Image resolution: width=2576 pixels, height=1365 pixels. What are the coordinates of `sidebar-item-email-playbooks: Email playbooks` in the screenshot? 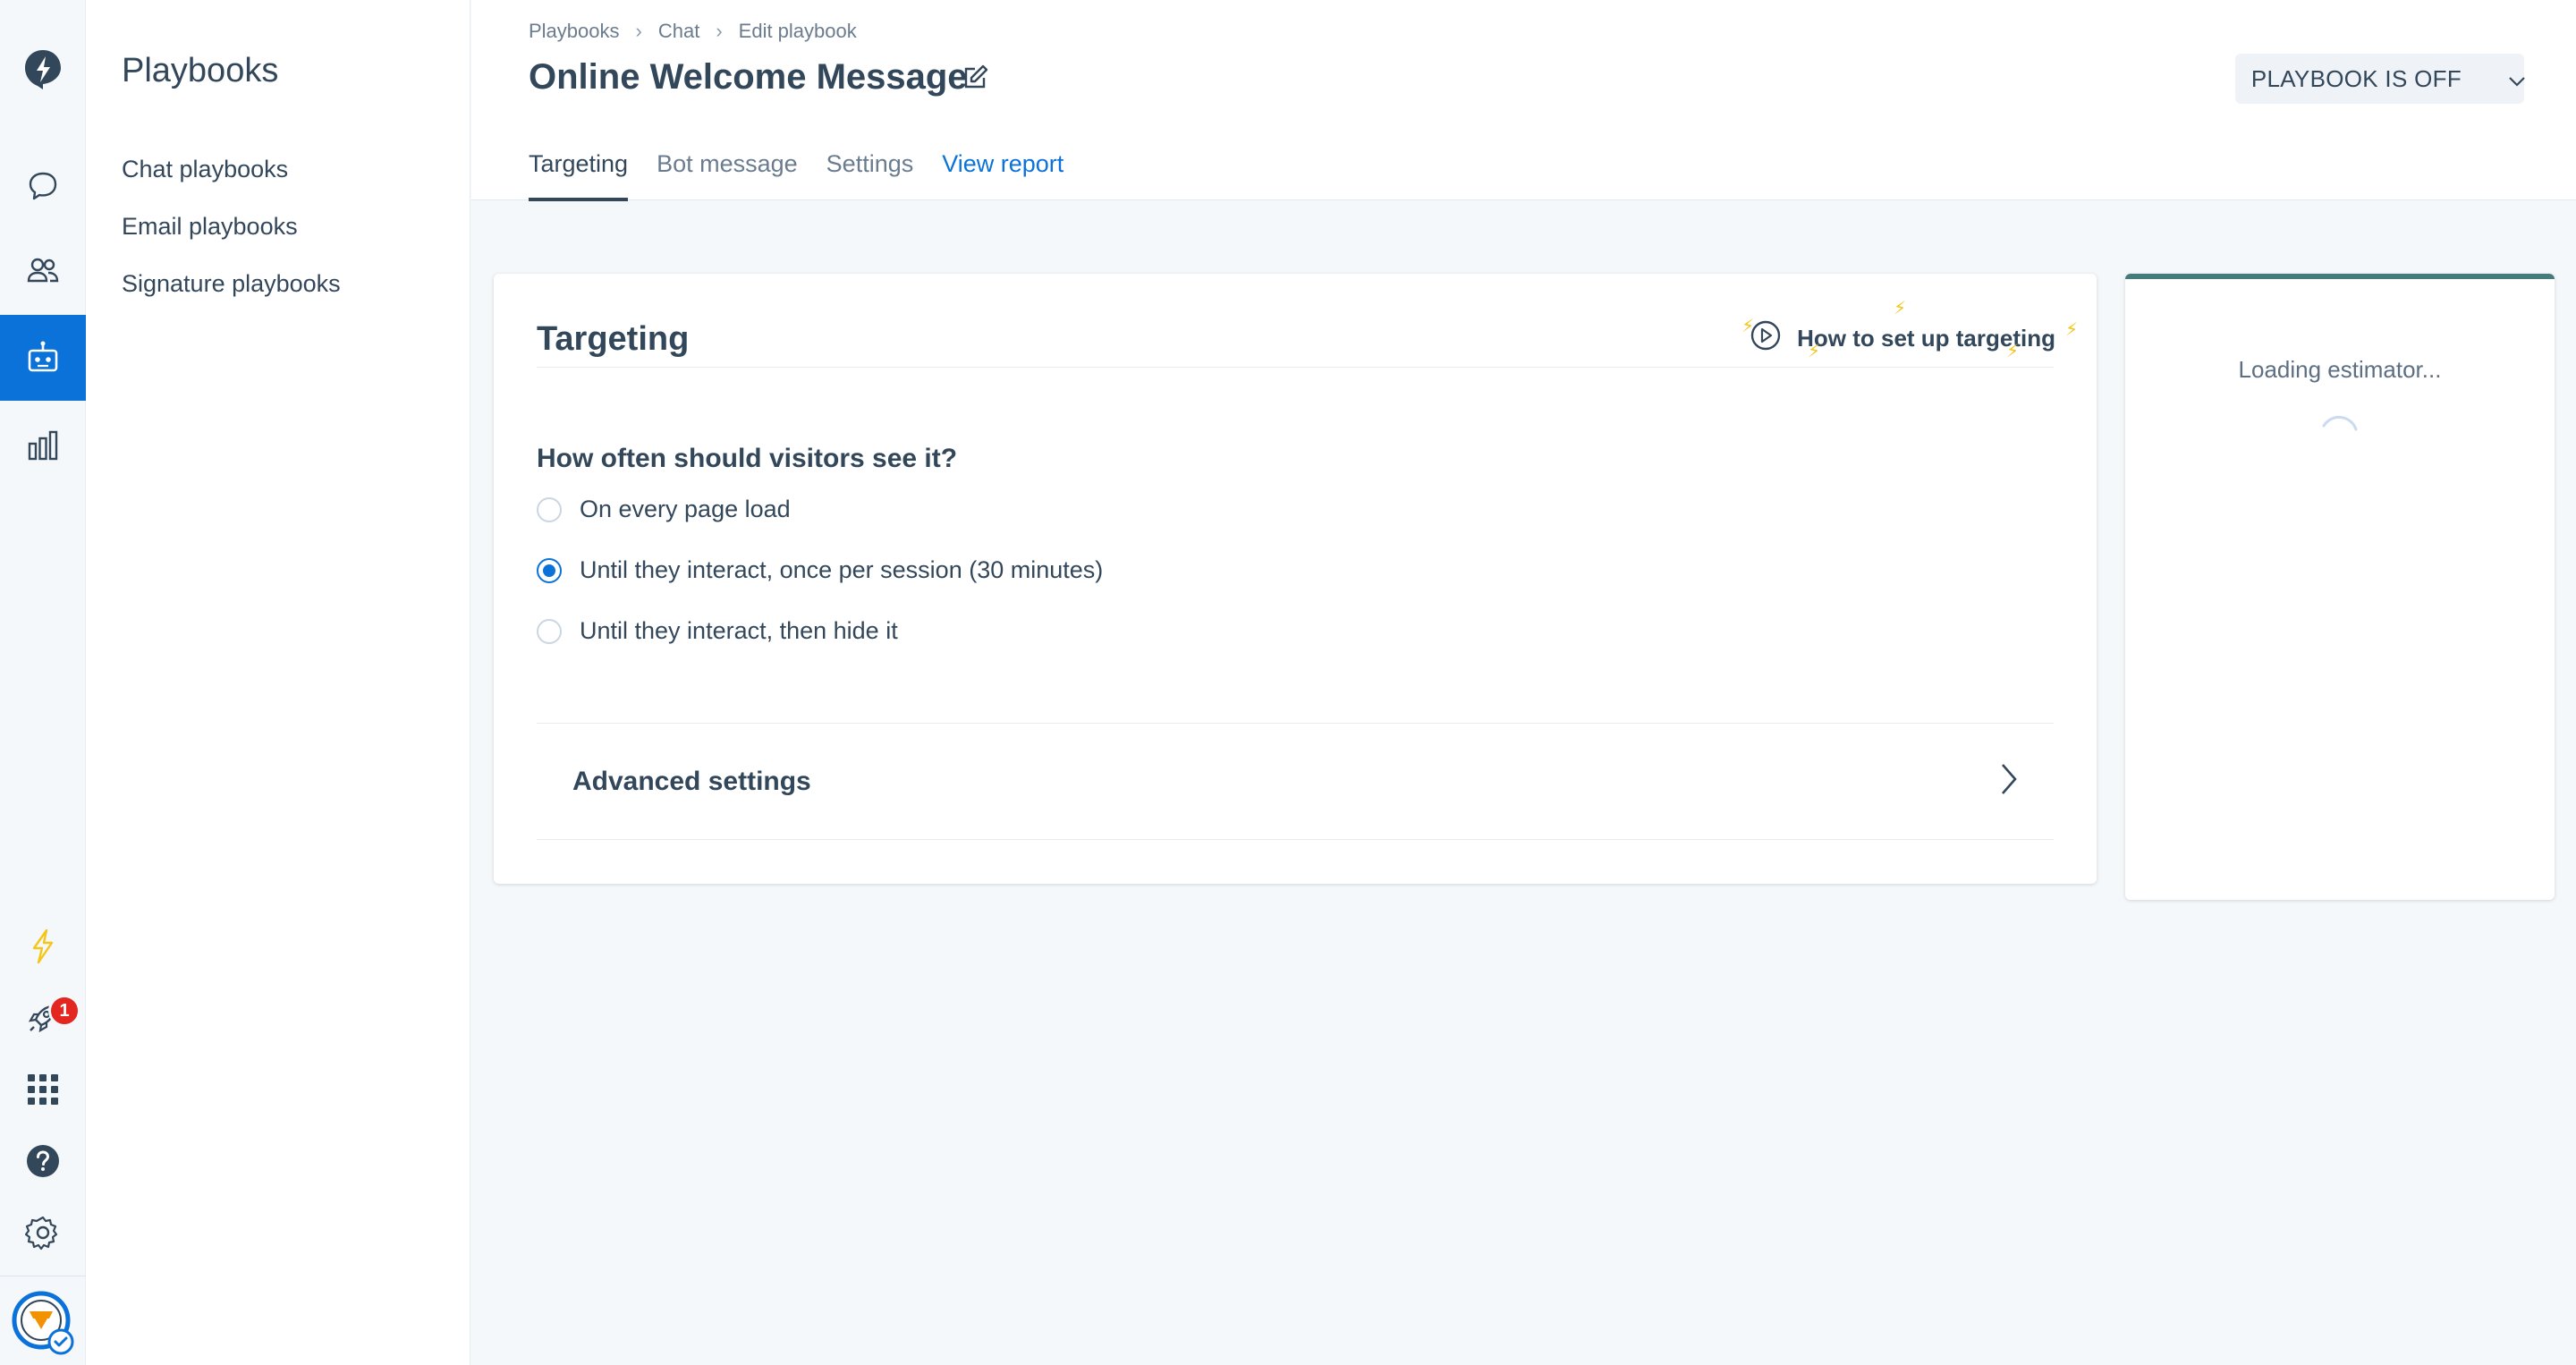 It's located at (210, 227).